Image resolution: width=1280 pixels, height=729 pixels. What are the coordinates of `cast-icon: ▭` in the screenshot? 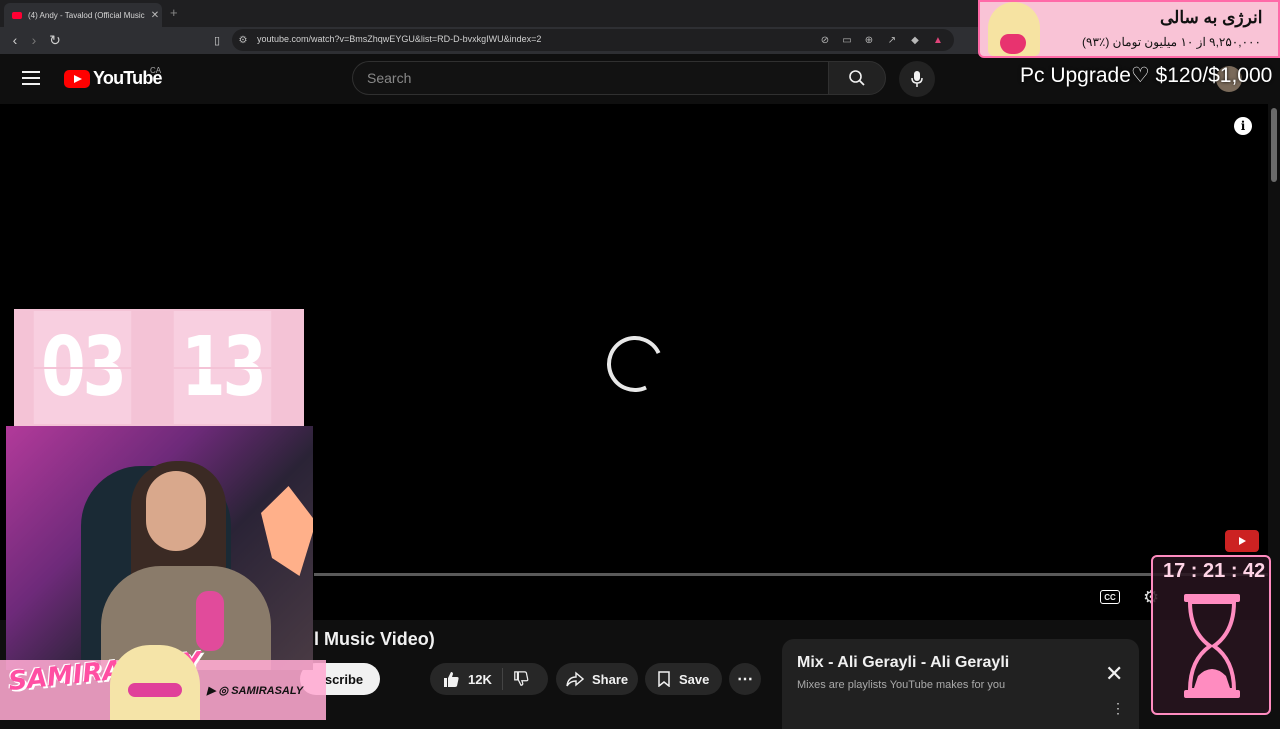 It's located at (847, 40).